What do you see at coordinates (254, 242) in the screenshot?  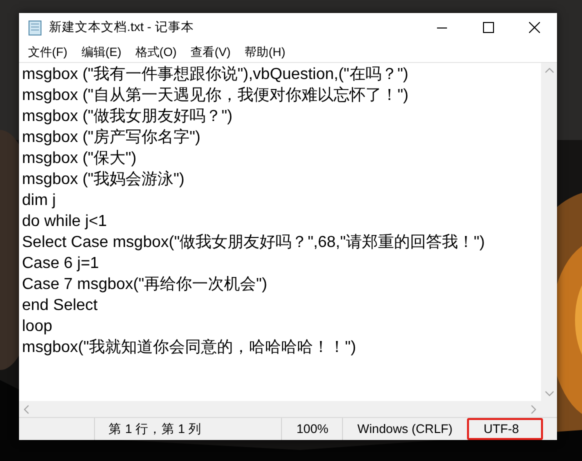 I see `code-line: Select Case msgbox("做我女朋友好吗？",68,"请郑重的回答我！")` at bounding box center [254, 242].